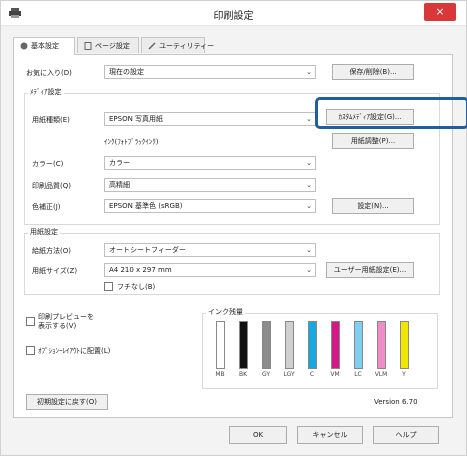 The height and width of the screenshot is (456, 467). What do you see at coordinates (147, 250) in the screenshot?
I see `paper-source-value: オートシートフィーダー` at bounding box center [147, 250].